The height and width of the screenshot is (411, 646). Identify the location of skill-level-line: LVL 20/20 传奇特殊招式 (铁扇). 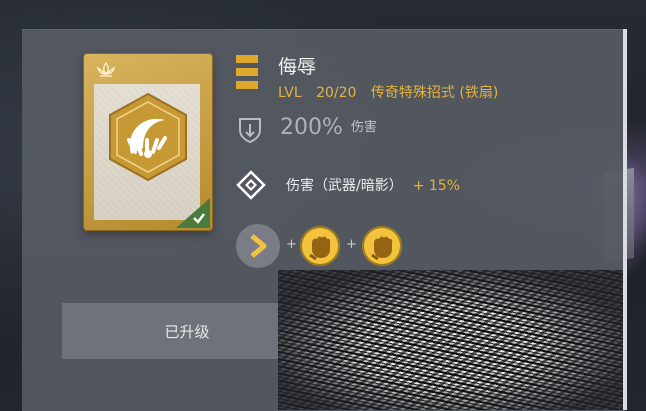
(393, 92).